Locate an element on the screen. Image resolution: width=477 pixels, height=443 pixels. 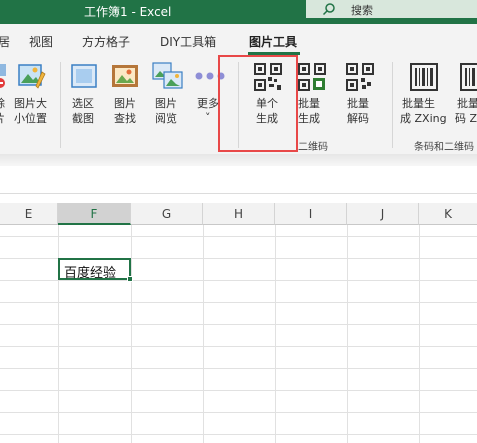
ribbon-partial-bottom: 片 is located at coordinates (2, 118).